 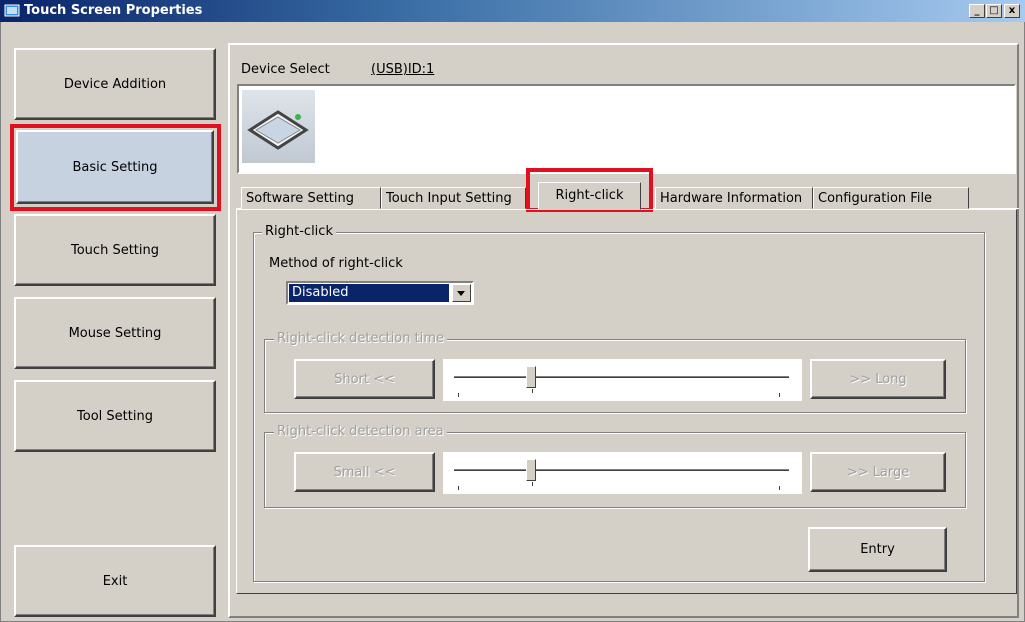 I want to click on sidebar-item-device-addition: Device Addition, so click(x=115, y=84).